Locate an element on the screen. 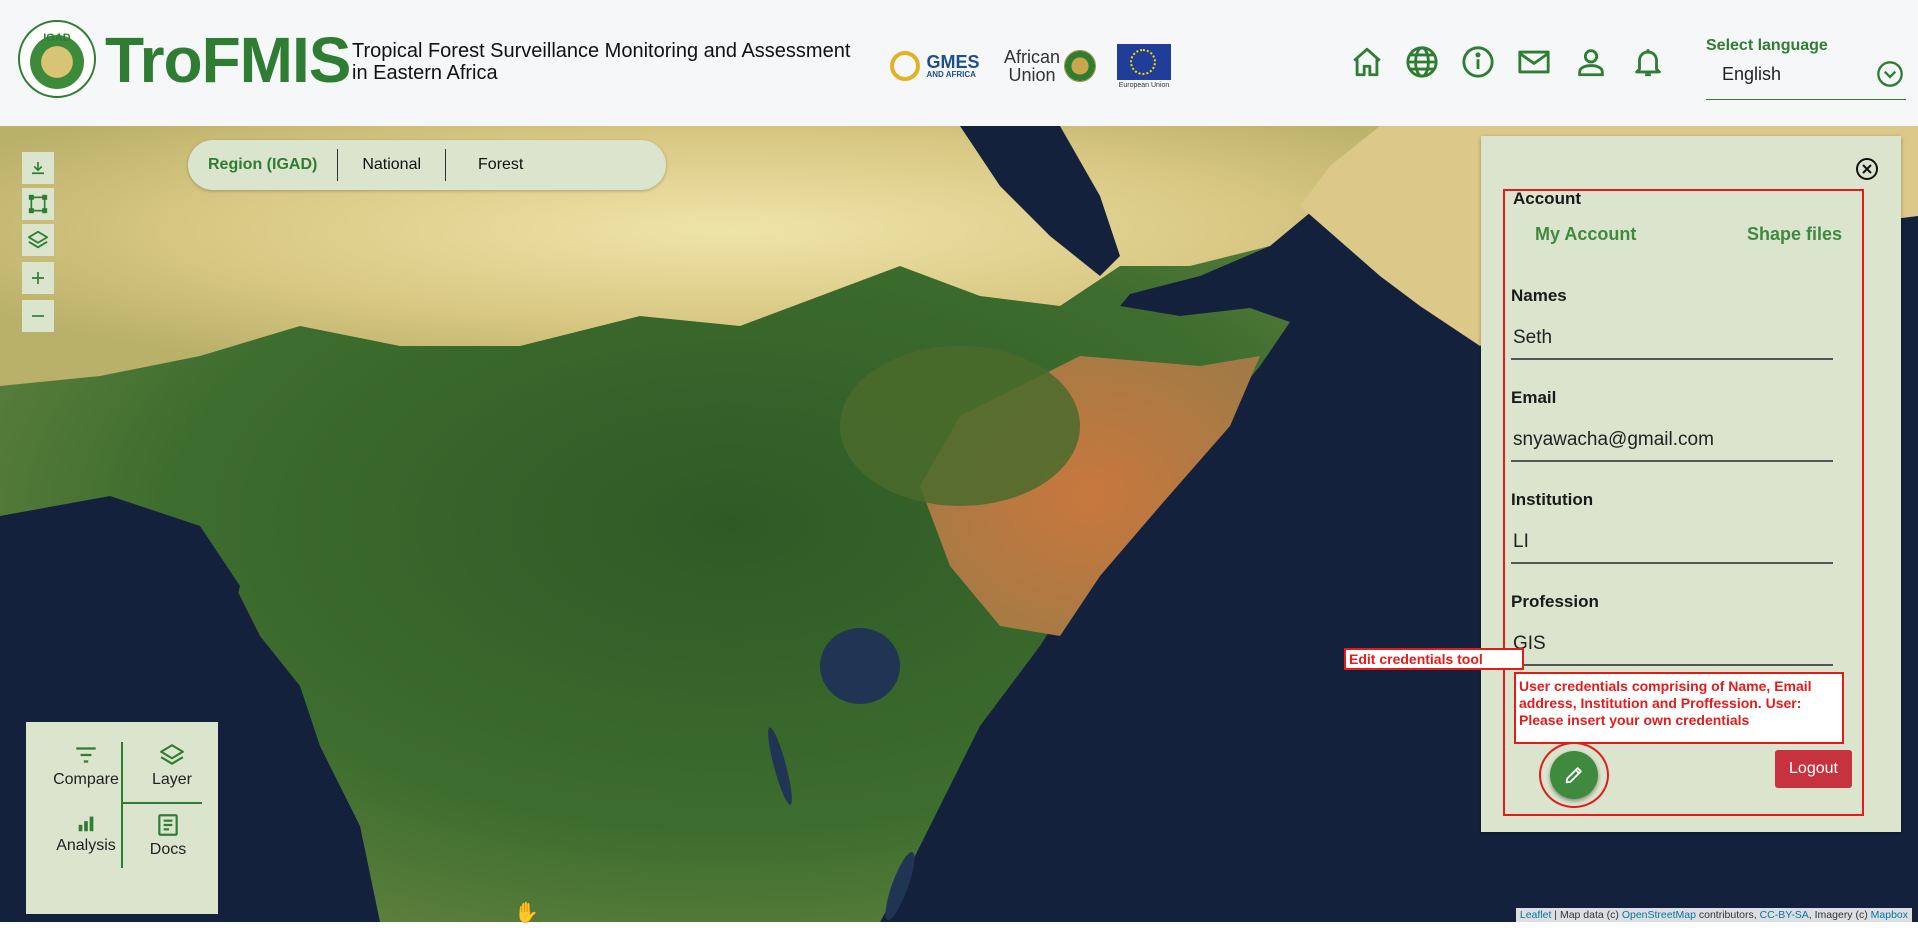 The width and height of the screenshot is (1918, 928). user-icon is located at coordinates (1591, 62).